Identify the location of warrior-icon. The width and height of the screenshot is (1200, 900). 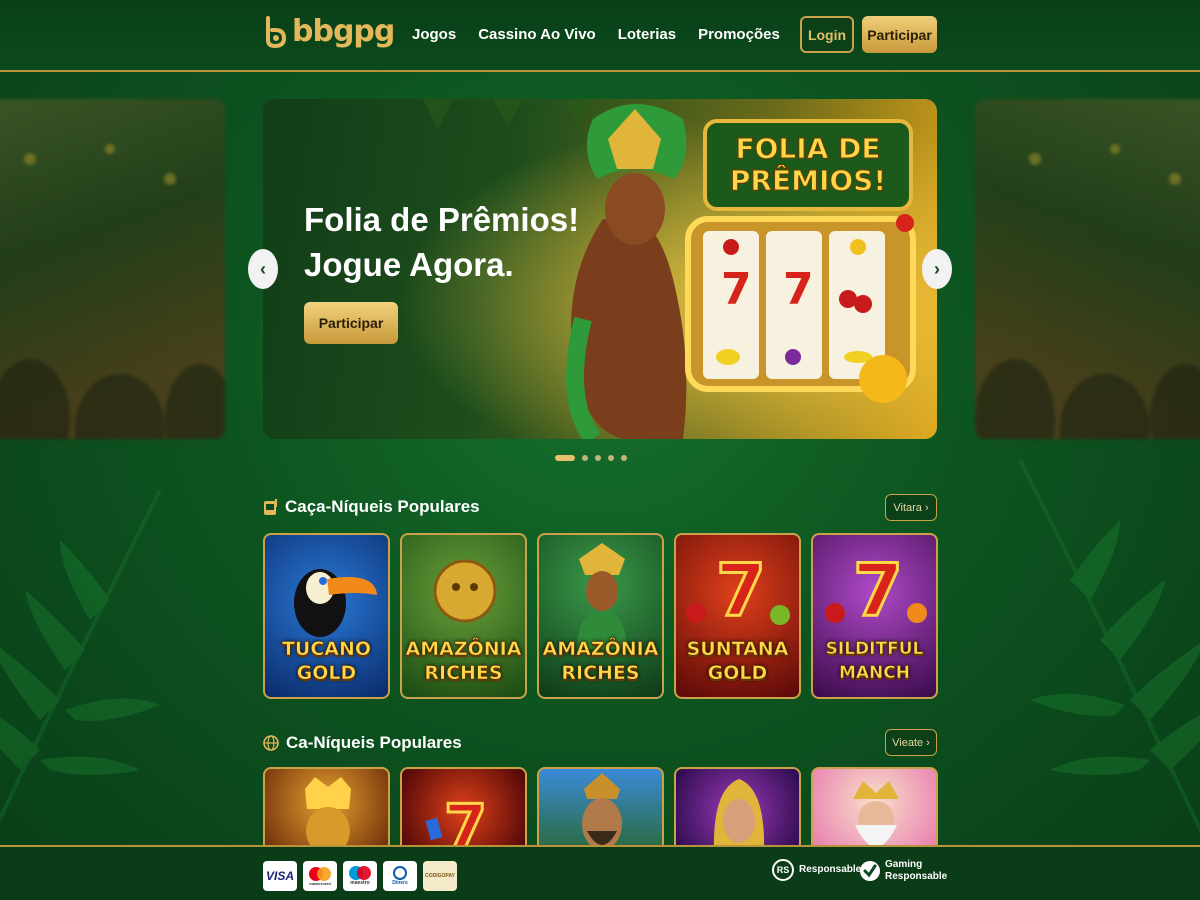
(602, 811).